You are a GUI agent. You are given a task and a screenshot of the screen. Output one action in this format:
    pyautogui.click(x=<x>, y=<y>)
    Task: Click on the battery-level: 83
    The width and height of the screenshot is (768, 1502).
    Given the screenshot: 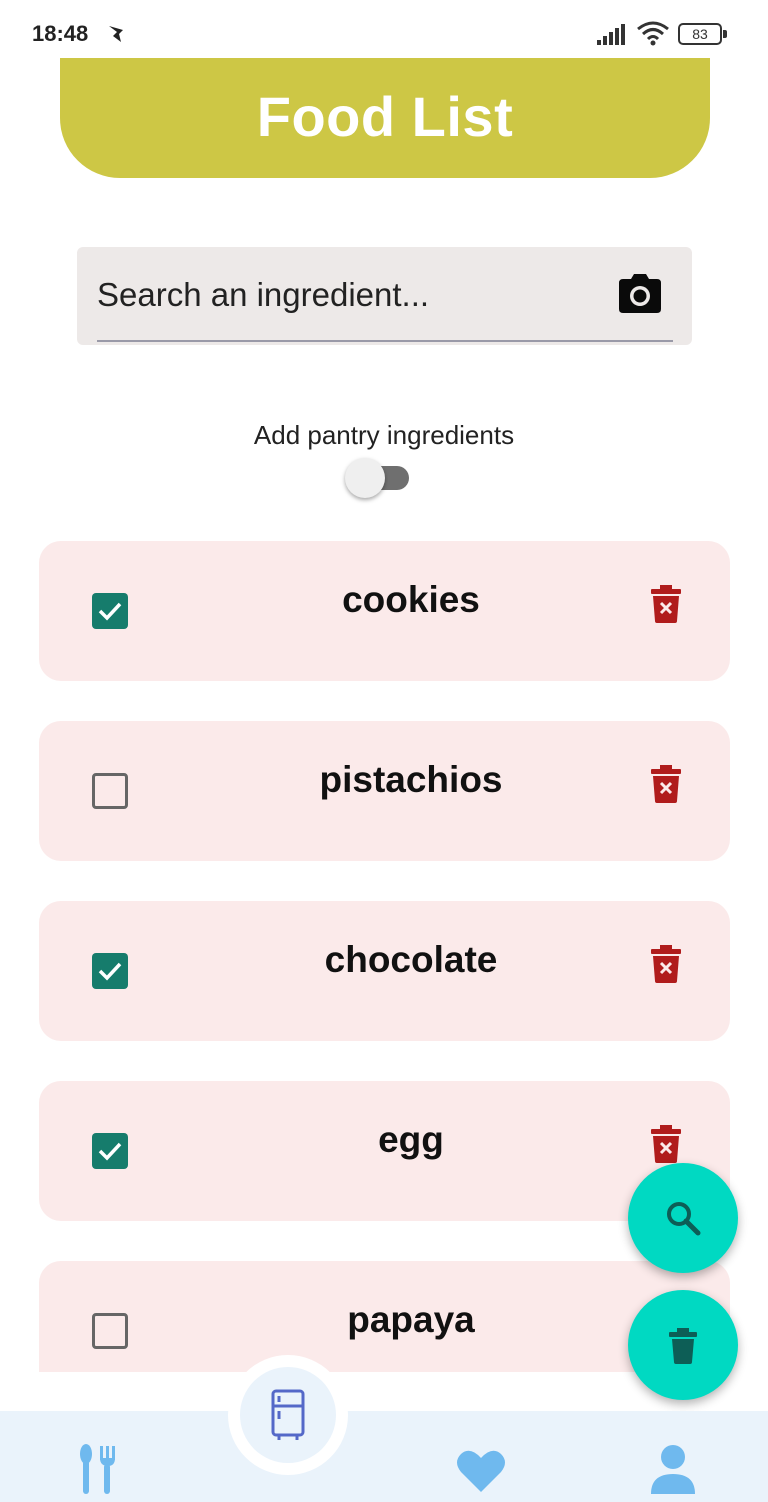 What is the action you would take?
    pyautogui.click(x=700, y=34)
    